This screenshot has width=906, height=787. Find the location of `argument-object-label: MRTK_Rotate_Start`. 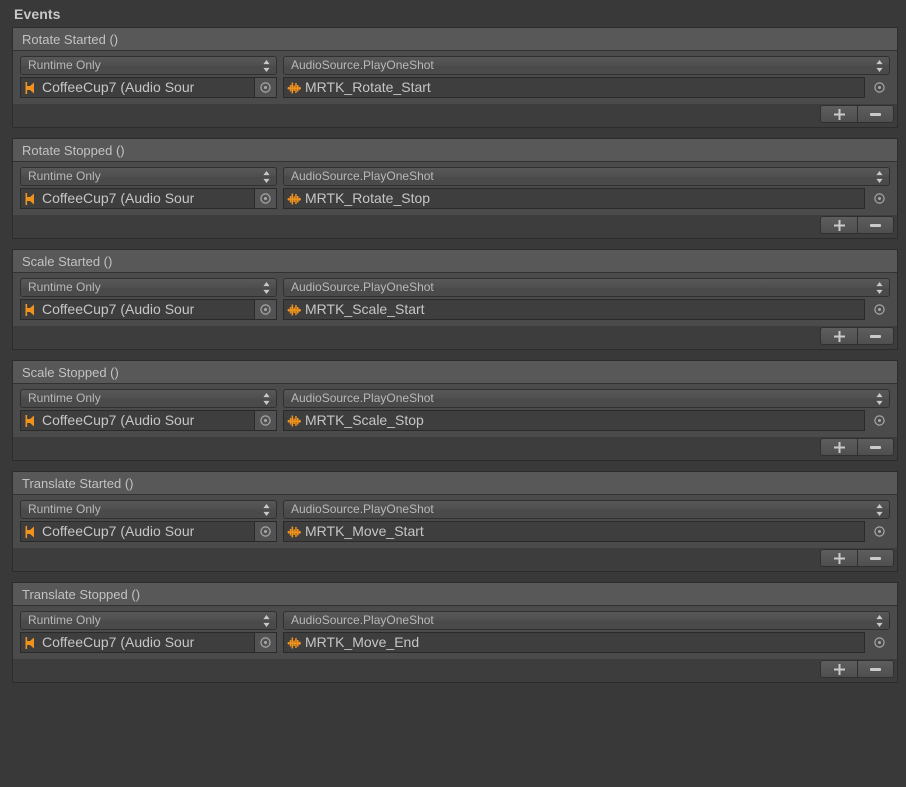

argument-object-label: MRTK_Rotate_Start is located at coordinates (368, 87).